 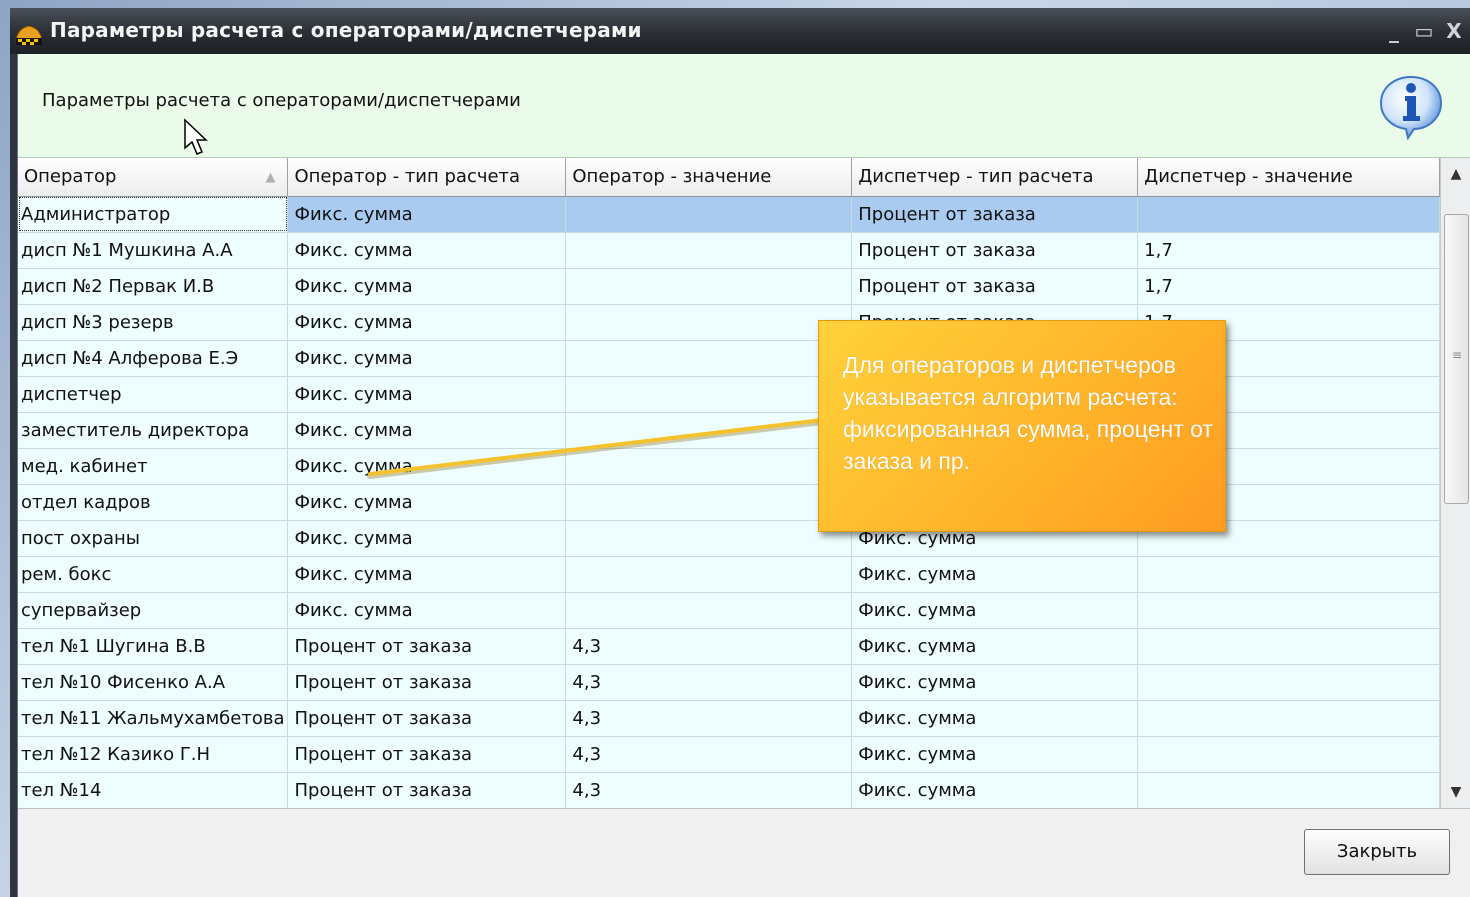 I want to click on table-row: рем. бокс Фикс. сумма Фикс. сумма, so click(x=729, y=574).